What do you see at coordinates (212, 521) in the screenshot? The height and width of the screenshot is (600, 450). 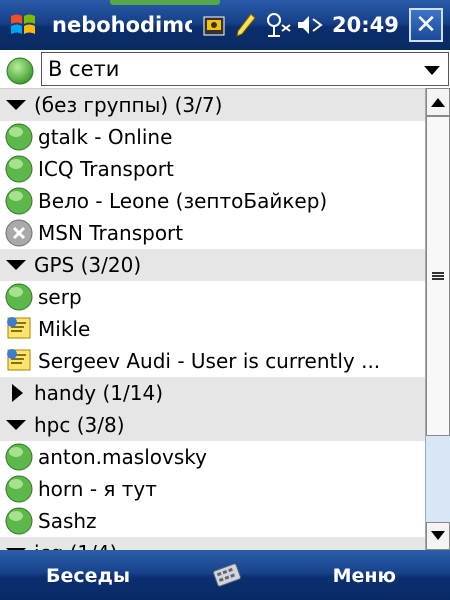 I see `contact-item: Sashz` at bounding box center [212, 521].